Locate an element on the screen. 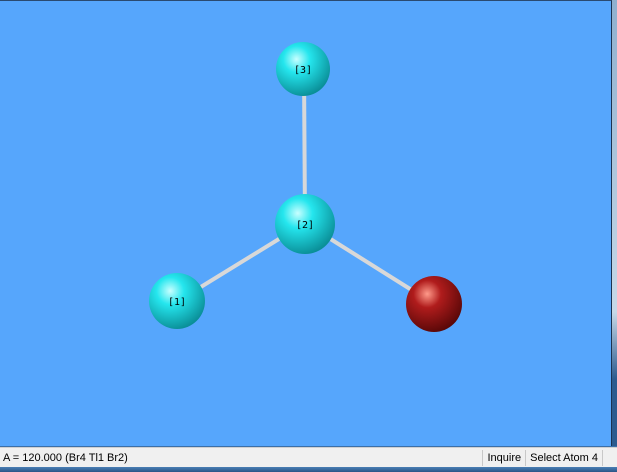 This screenshot has width=617, height=472. atom-1: [1] is located at coordinates (177, 301).